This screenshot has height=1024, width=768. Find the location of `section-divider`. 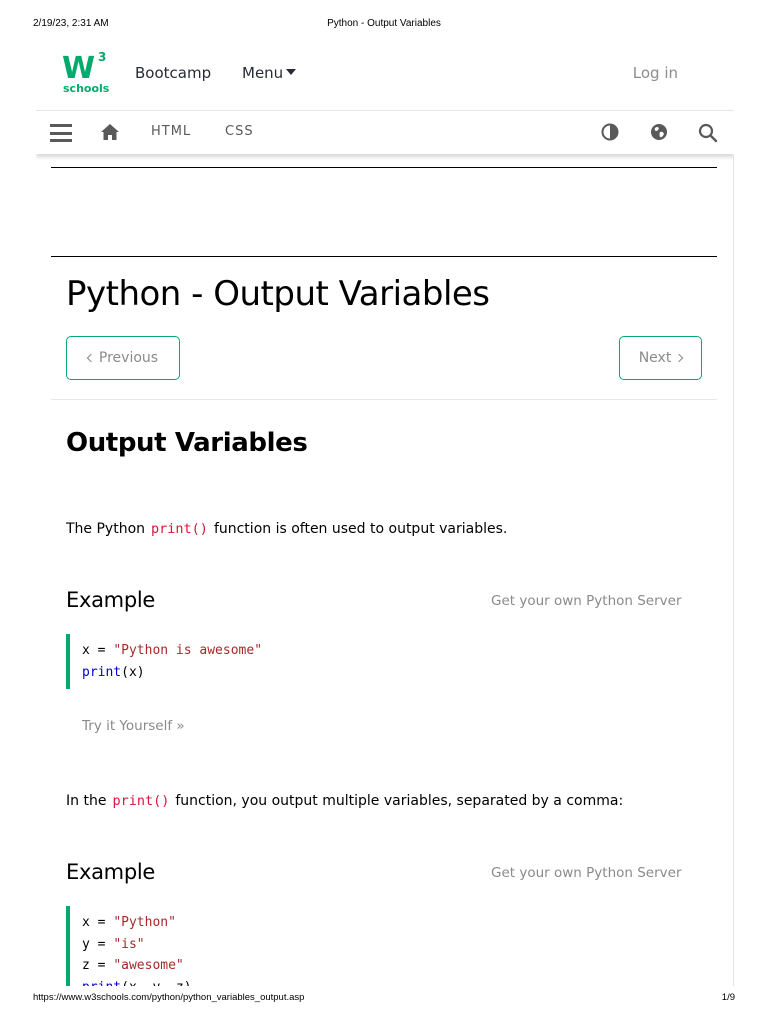

section-divider is located at coordinates (384, 399).